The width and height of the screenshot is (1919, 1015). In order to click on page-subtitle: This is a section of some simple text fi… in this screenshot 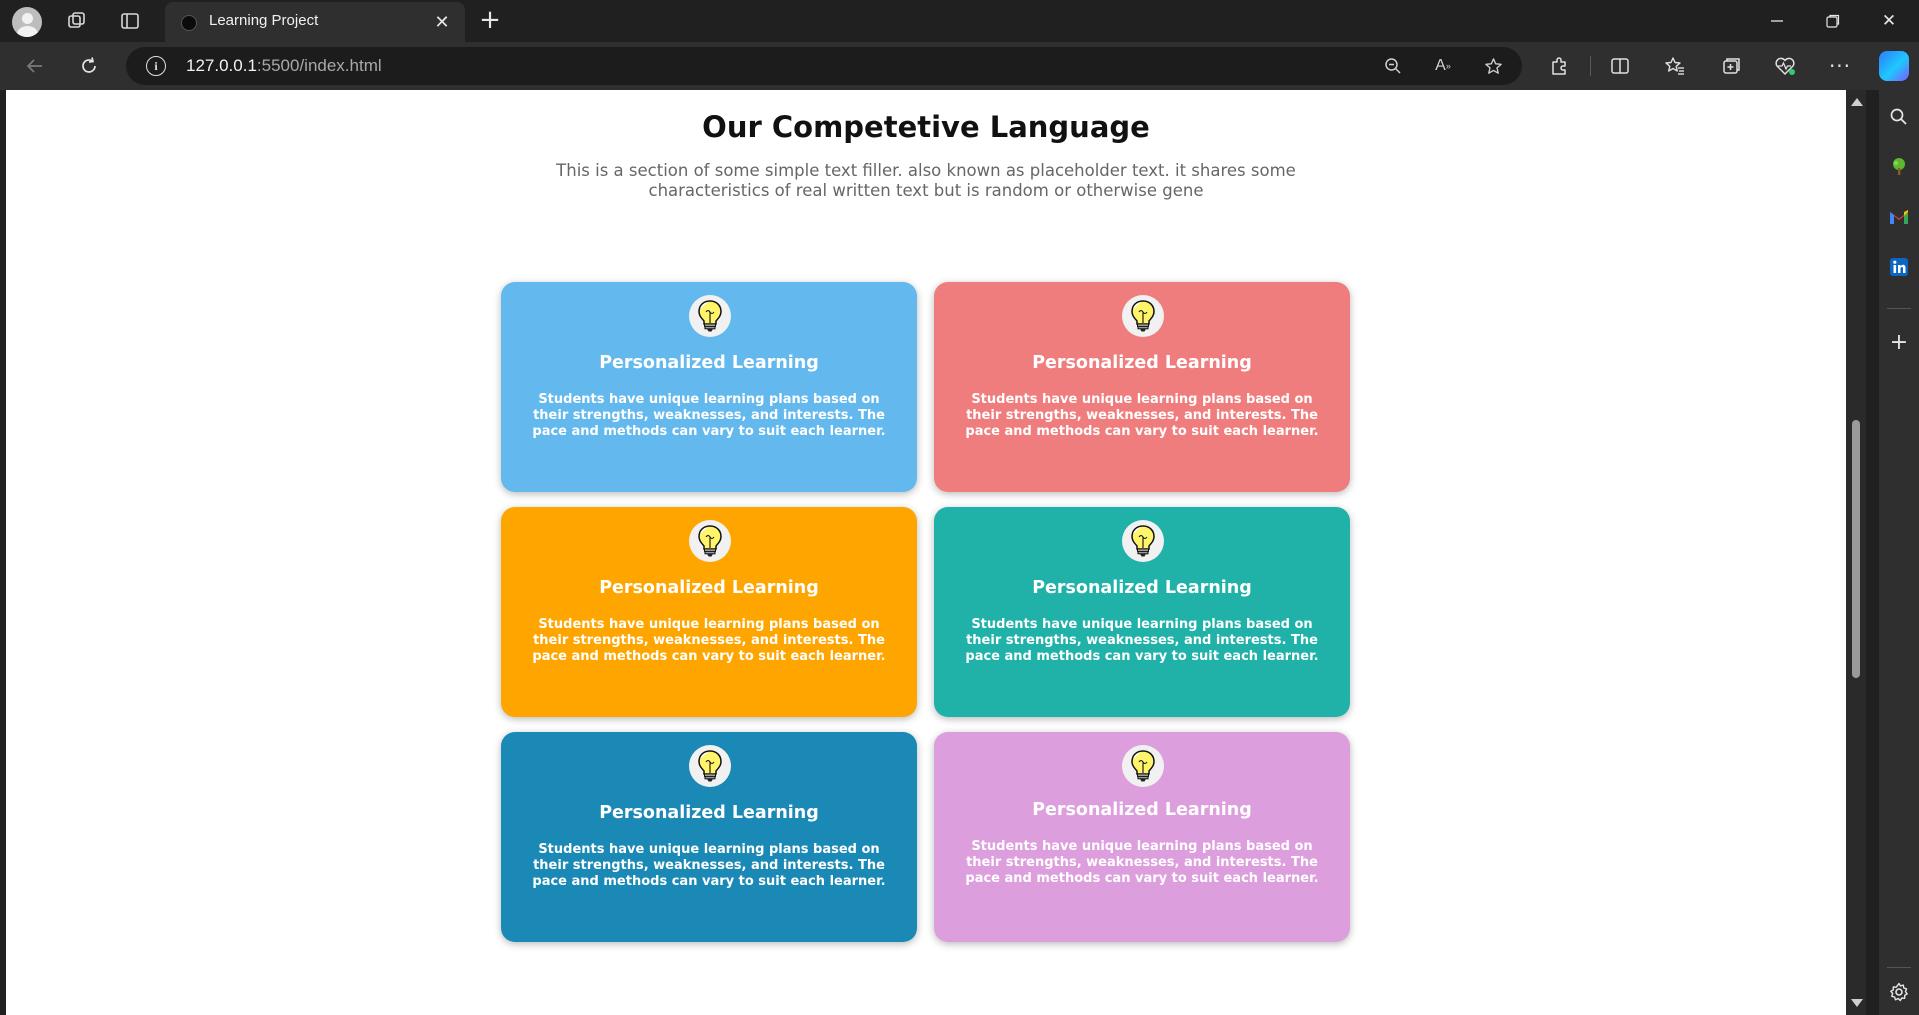, I will do `click(926, 180)`.